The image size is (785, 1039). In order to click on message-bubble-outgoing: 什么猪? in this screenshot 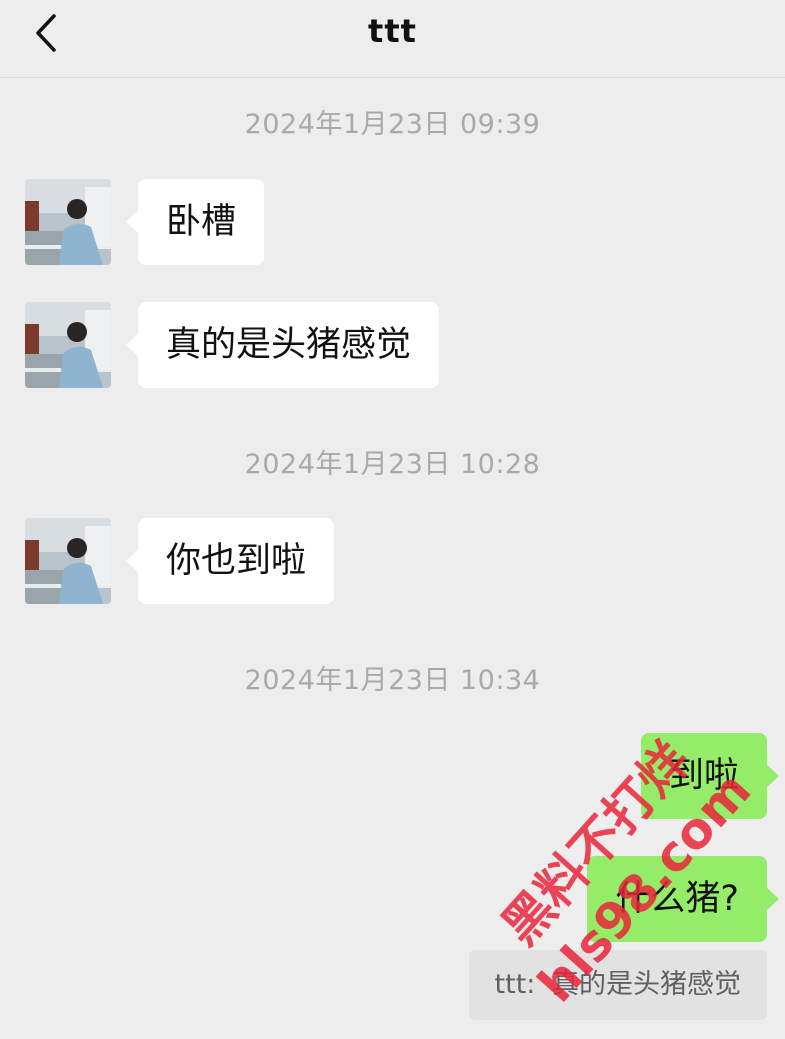, I will do `click(683, 899)`.